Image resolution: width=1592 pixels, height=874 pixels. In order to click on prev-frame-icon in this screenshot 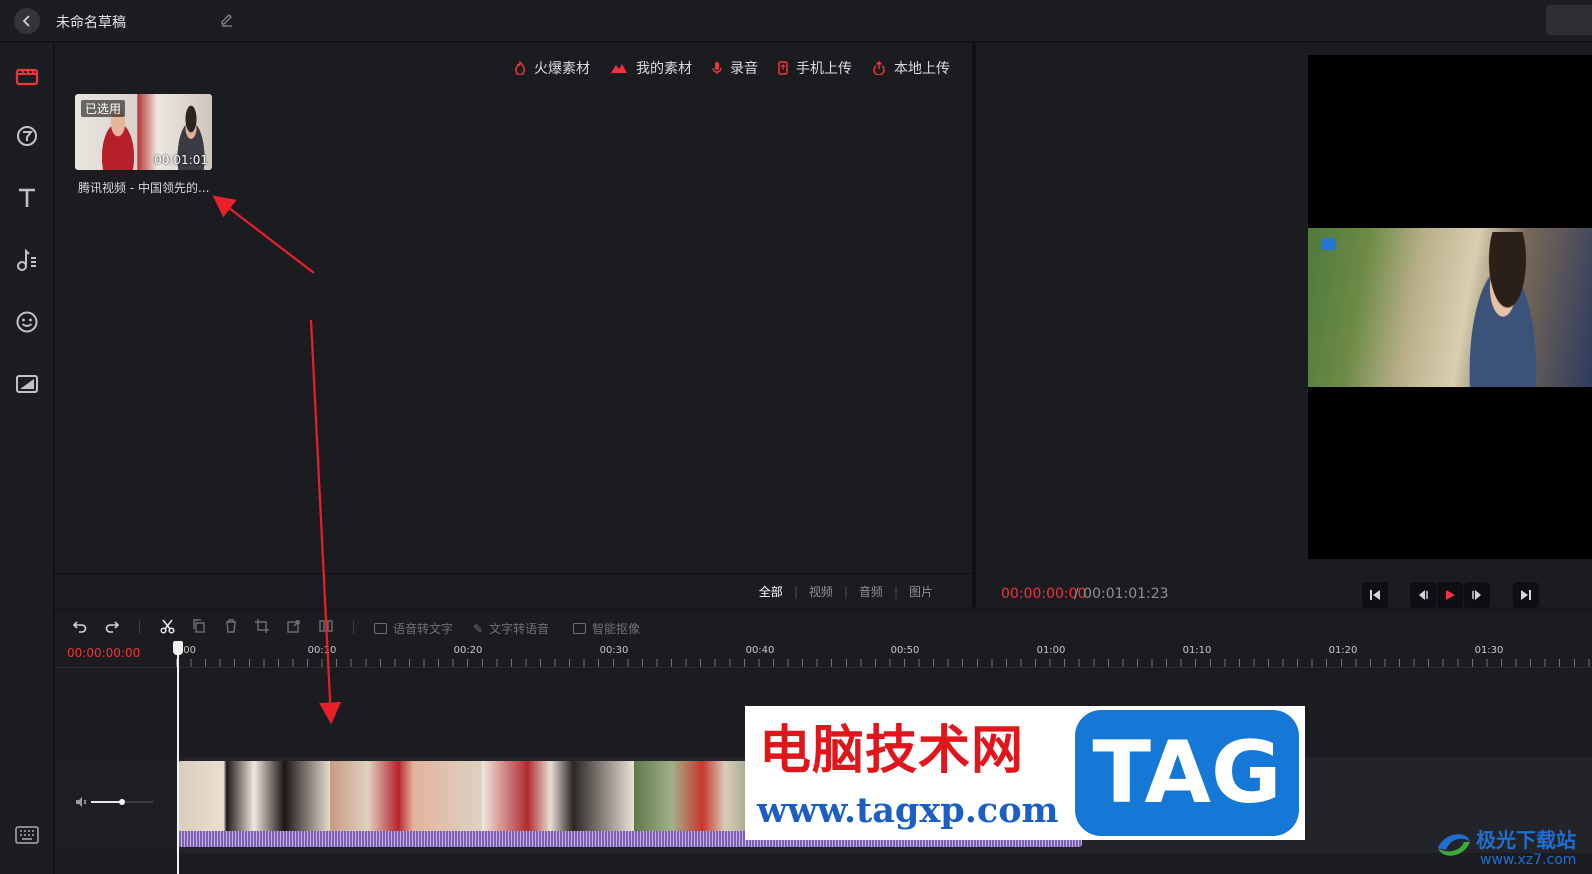, I will do `click(1423, 595)`.